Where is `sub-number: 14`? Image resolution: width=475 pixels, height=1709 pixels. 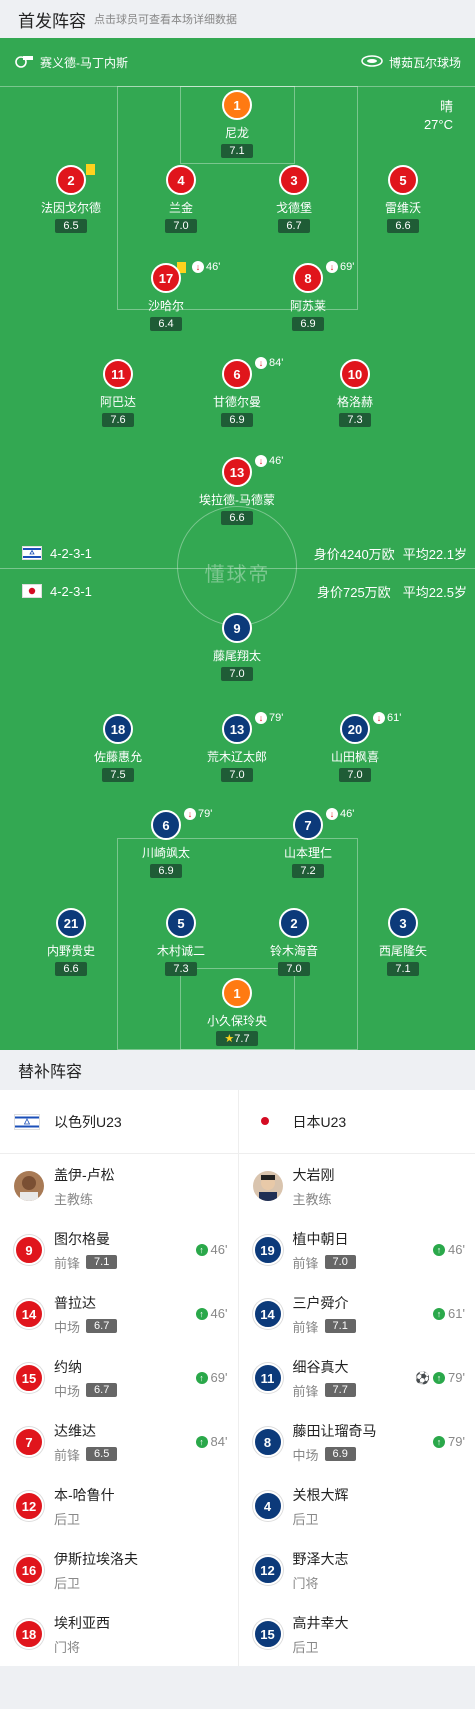
sub-number: 14 is located at coordinates (29, 1314).